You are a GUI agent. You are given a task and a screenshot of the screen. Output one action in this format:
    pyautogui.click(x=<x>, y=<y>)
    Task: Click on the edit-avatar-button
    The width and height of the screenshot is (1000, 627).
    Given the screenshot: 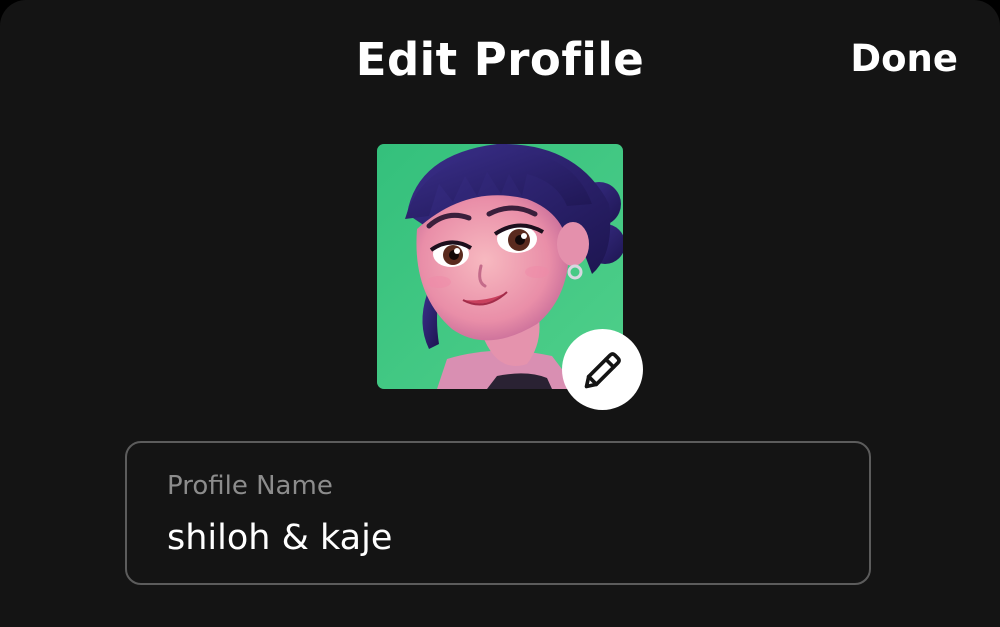 What is the action you would take?
    pyautogui.click(x=602, y=369)
    